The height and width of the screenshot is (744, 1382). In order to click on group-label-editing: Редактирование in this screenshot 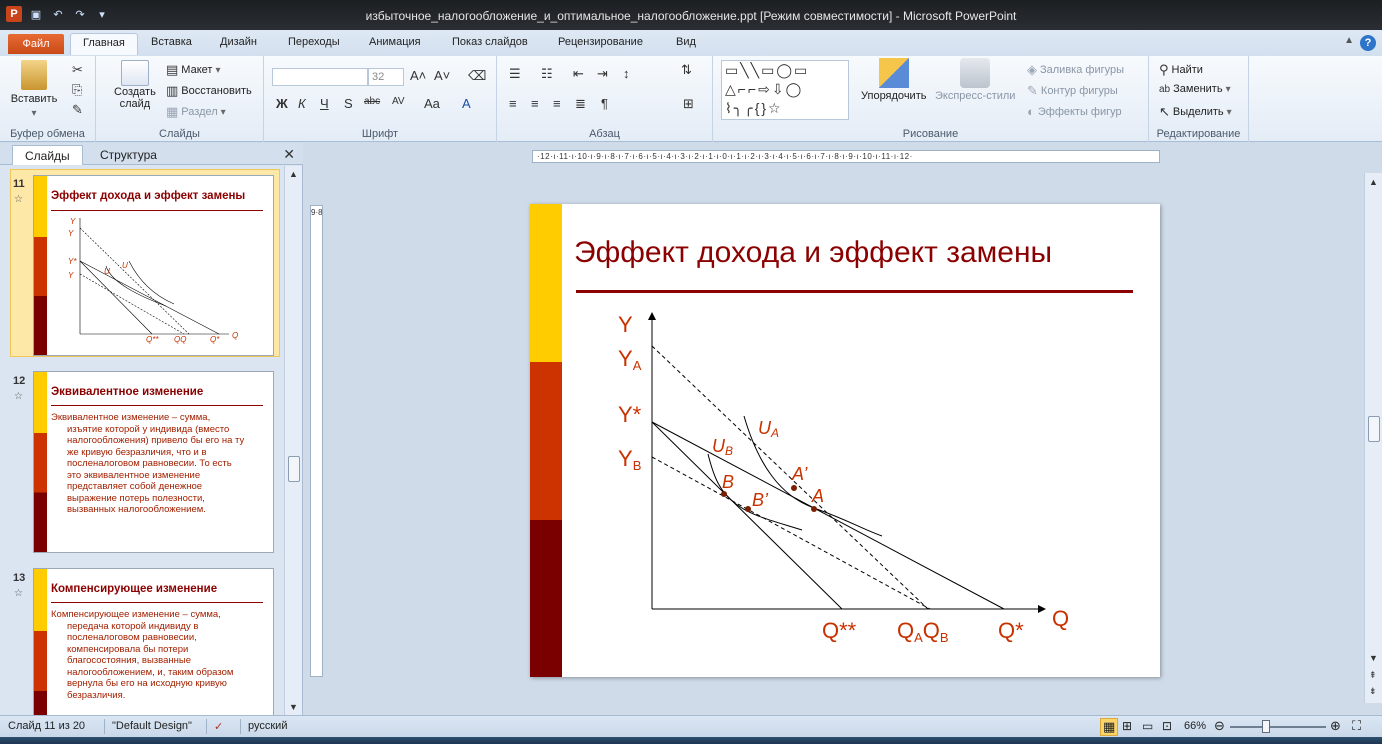, I will do `click(1198, 134)`.